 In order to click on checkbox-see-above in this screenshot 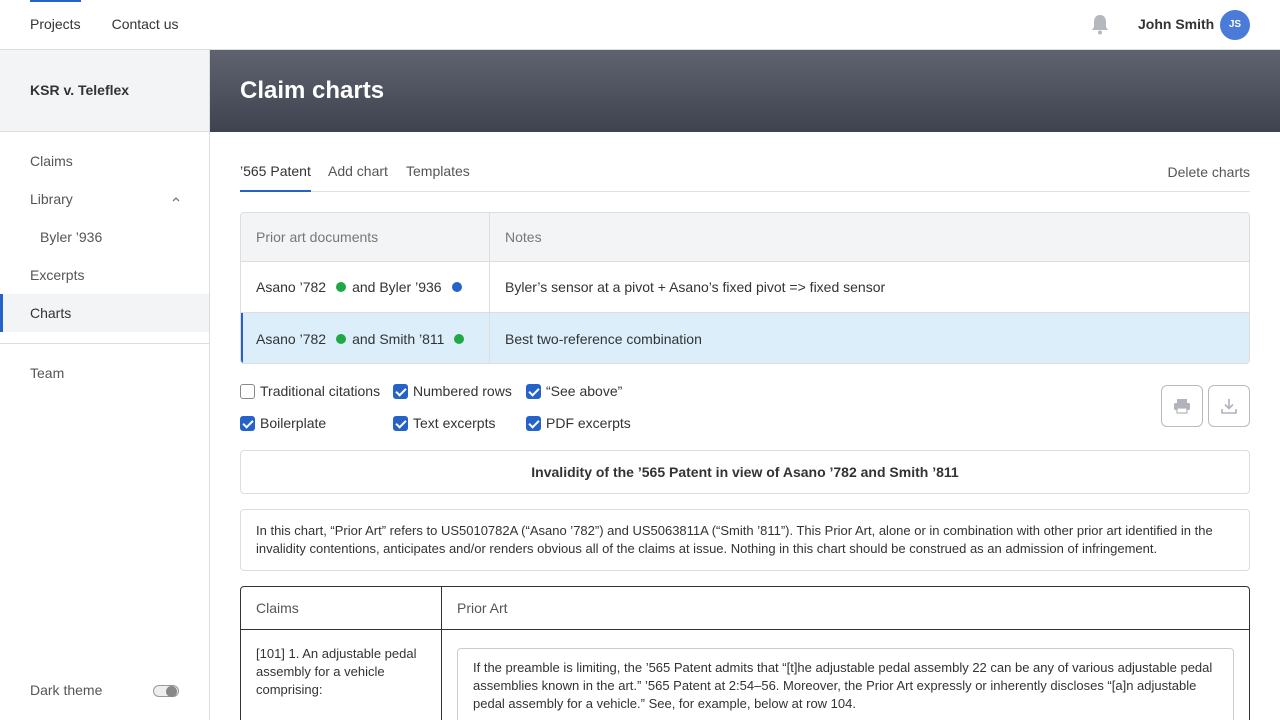, I will do `click(533, 391)`.